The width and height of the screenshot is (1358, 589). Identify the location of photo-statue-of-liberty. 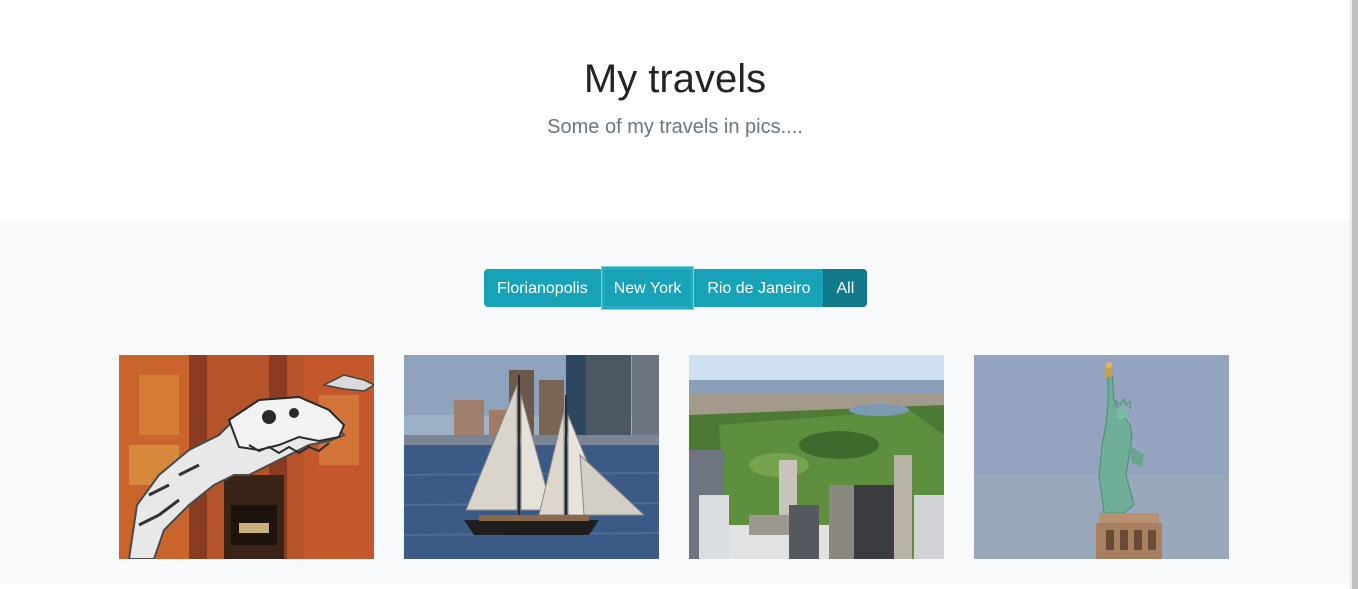
(1101, 457).